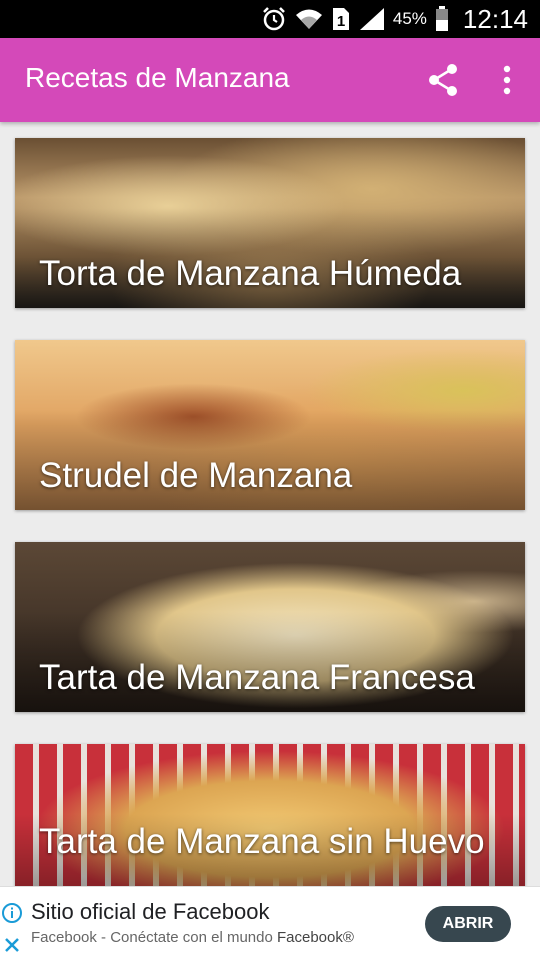 The image size is (540, 961). What do you see at coordinates (441, 18) in the screenshot?
I see `battery-icon` at bounding box center [441, 18].